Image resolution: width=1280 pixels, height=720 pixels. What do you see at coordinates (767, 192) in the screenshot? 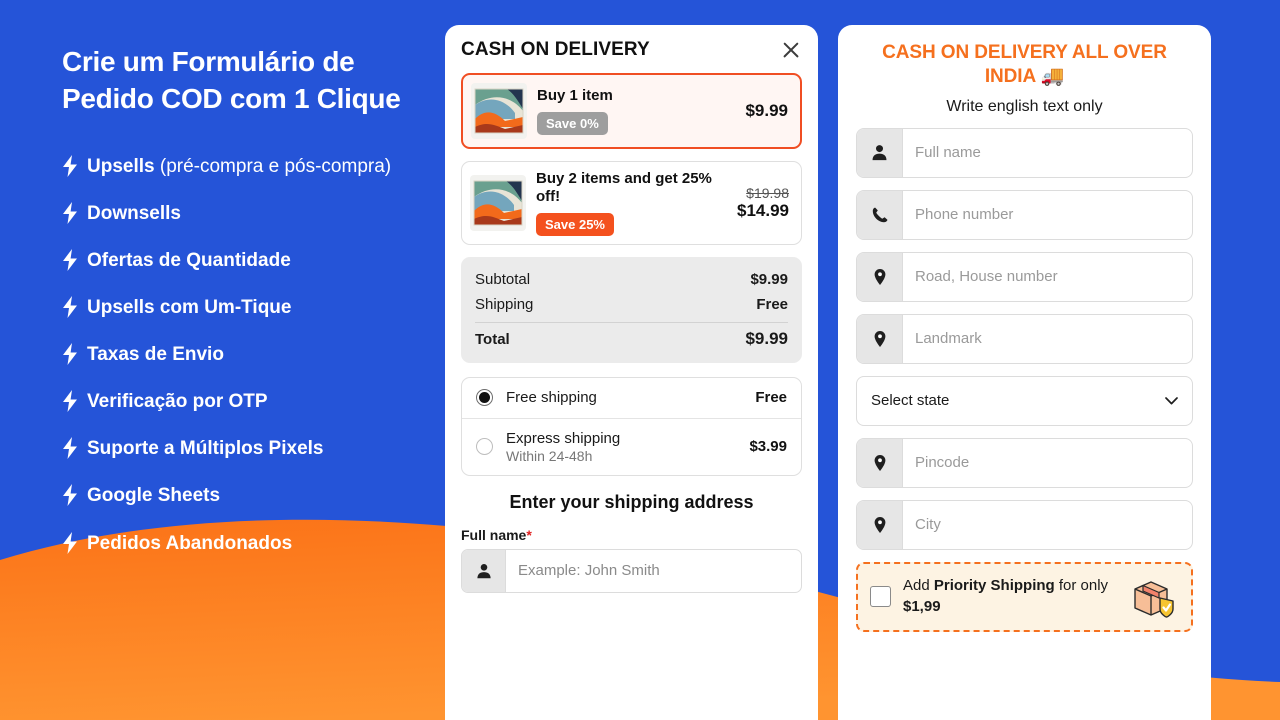
I see `offer-old-price: $19.98` at bounding box center [767, 192].